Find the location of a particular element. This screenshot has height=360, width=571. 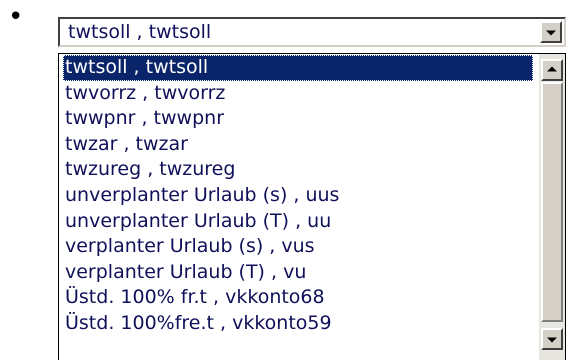

vertical-scrollbar is located at coordinates (552, 207).